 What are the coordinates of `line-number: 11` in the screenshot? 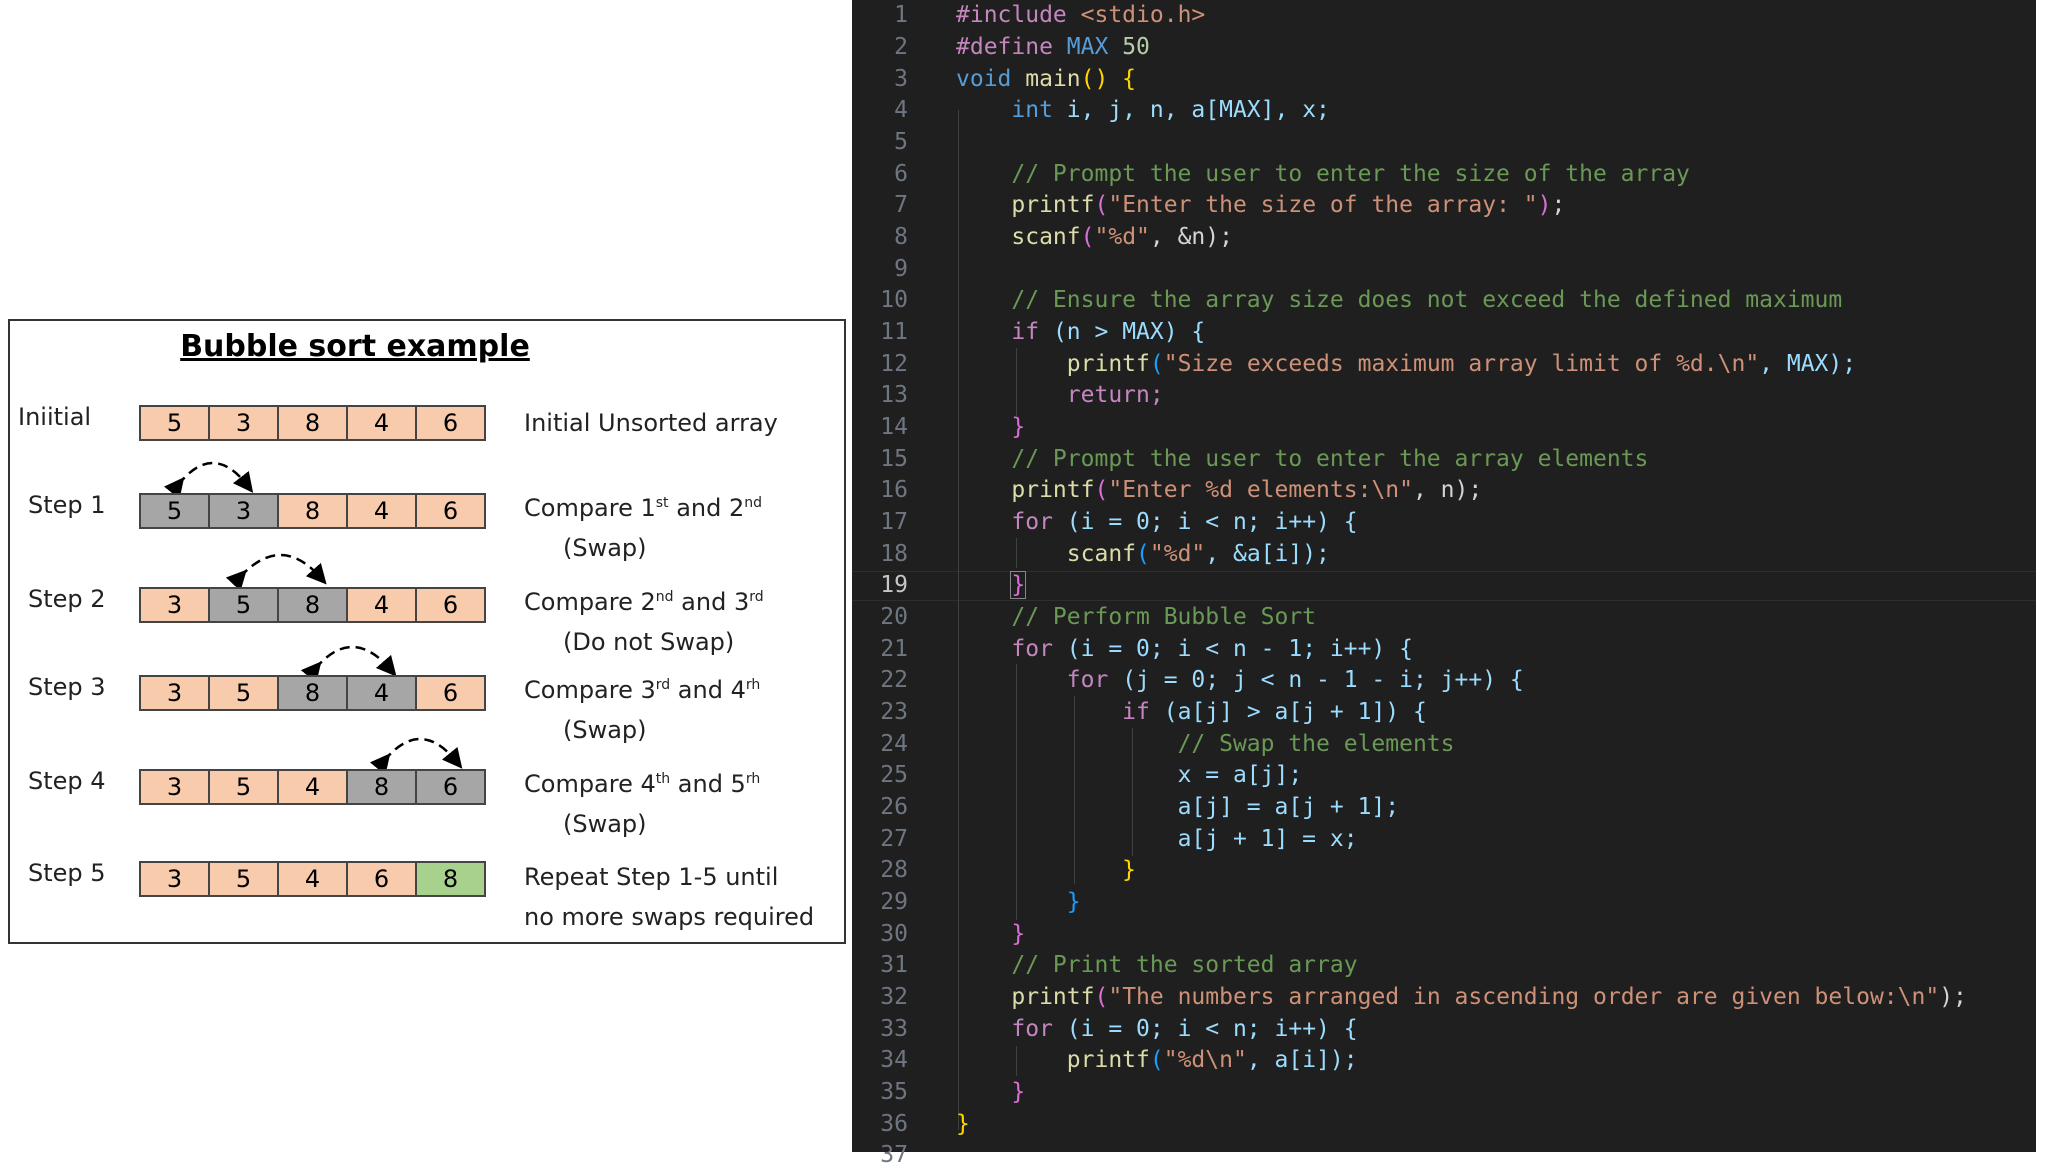 It's located at (894, 332).